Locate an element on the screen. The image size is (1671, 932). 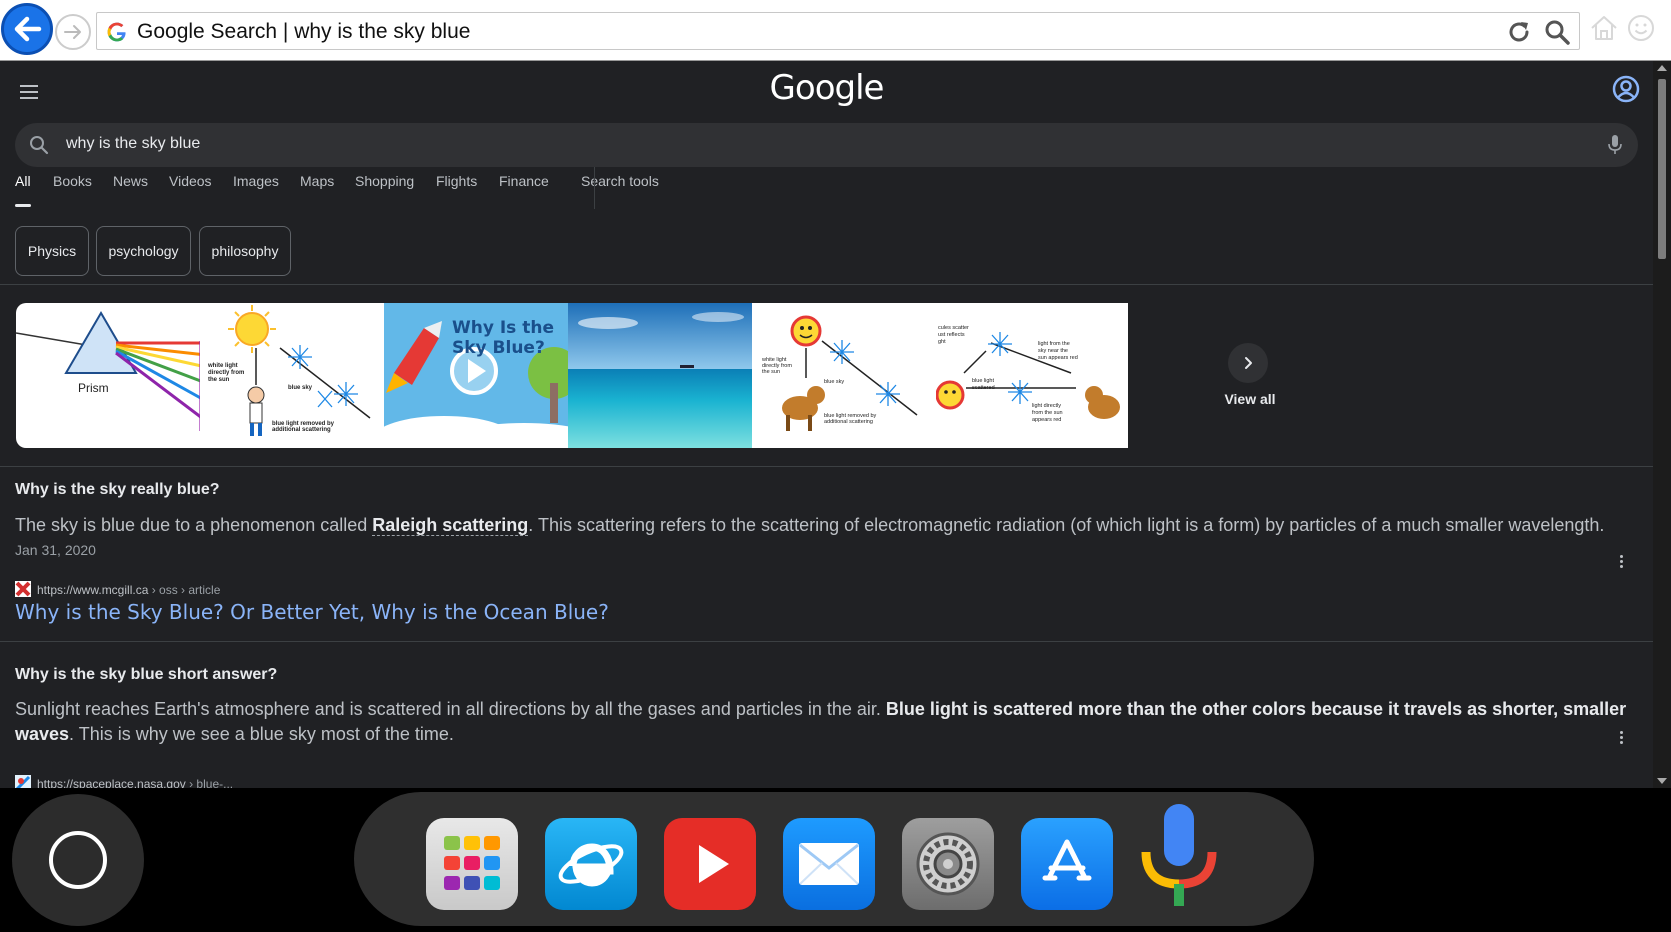
svg-text: appears red is located at coordinates (1046, 420).